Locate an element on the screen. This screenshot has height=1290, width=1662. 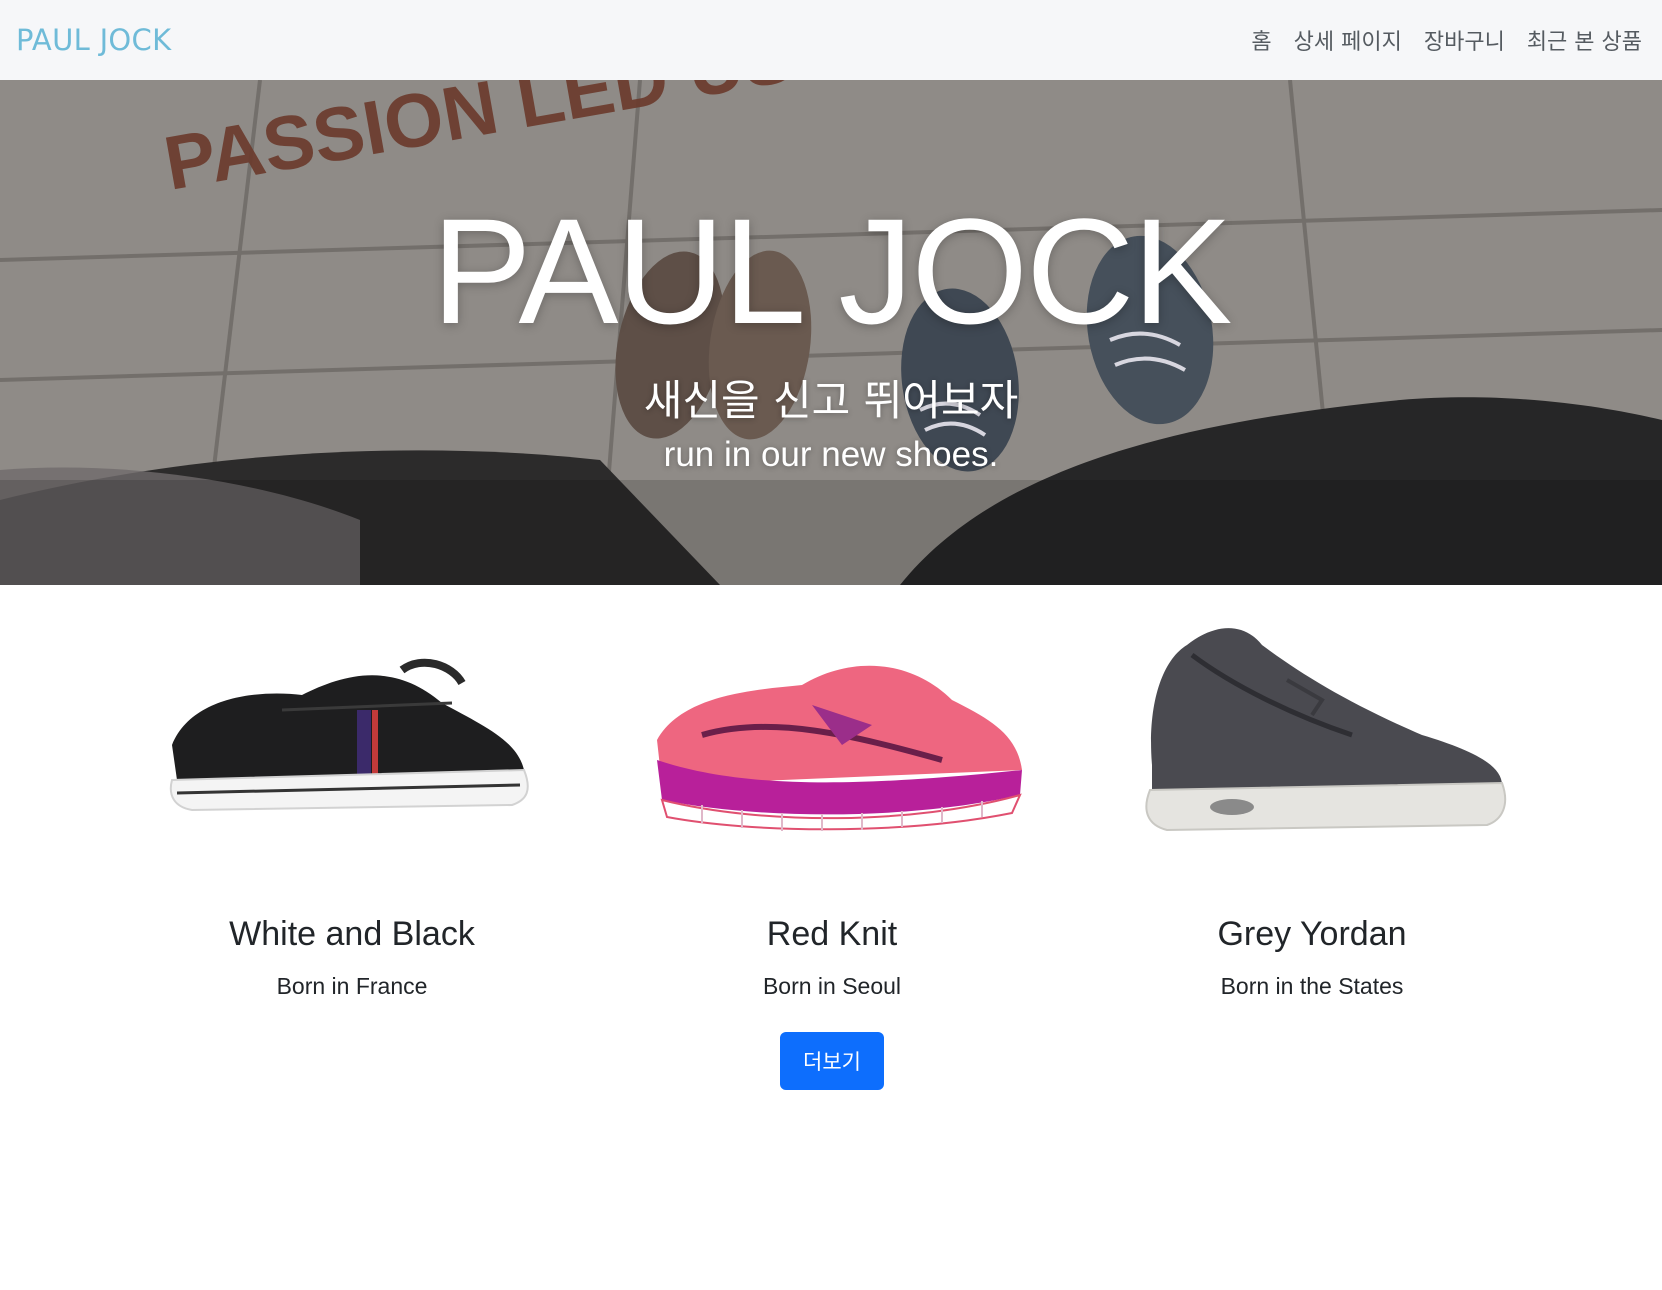
product-name: Red Knit is located at coordinates (832, 934).